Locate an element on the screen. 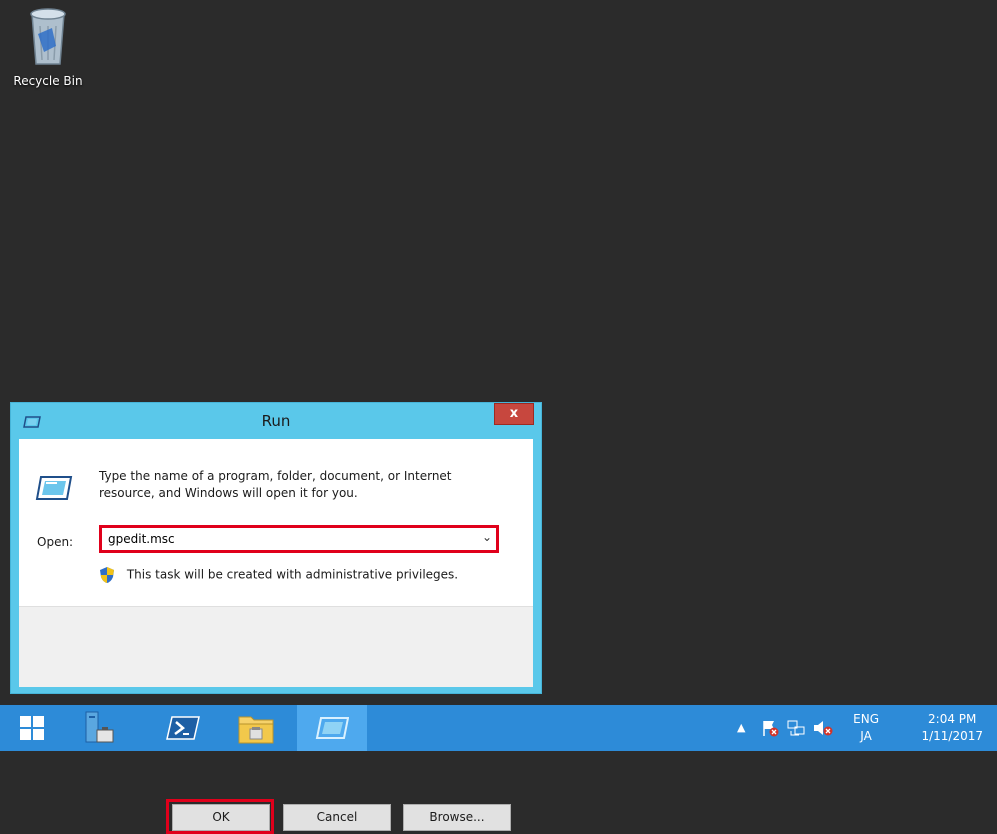  server-manager-icon is located at coordinates (99, 727).